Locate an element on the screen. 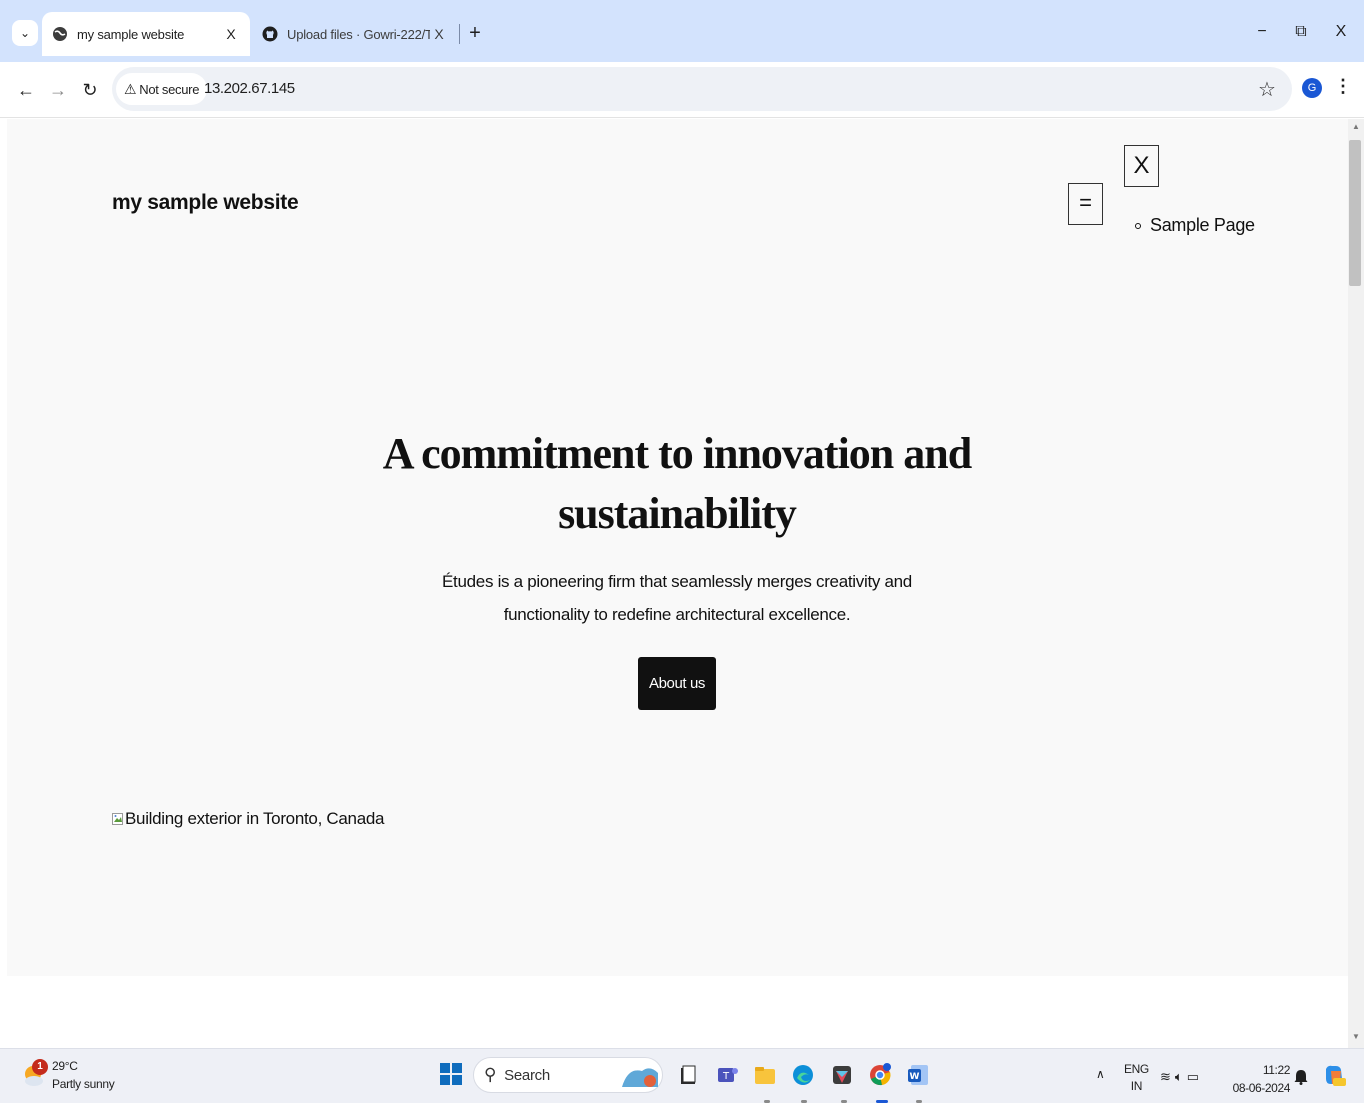  window-close-button: X is located at coordinates (1341, 32).